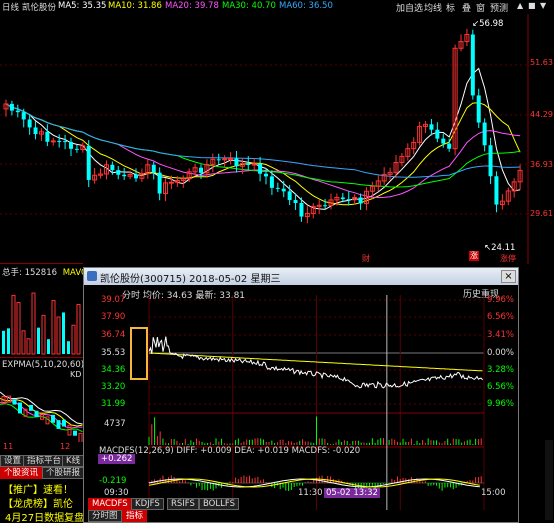 Image resolution: width=554 pixels, height=523 pixels. I want to click on earnings-marker: 财, so click(366, 258).